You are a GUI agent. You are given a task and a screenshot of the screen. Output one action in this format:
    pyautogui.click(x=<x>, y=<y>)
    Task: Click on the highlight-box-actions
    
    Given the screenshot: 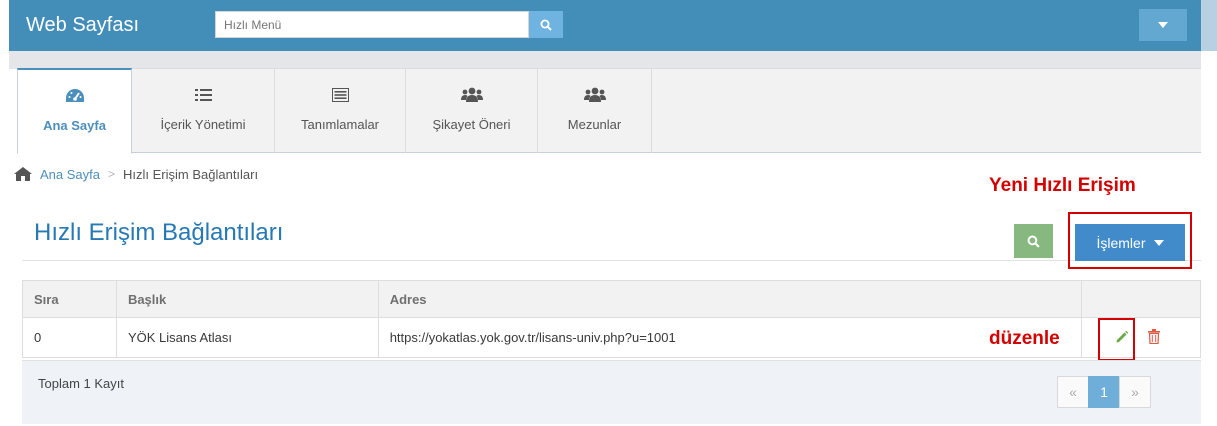 What is the action you would take?
    pyautogui.click(x=1130, y=240)
    